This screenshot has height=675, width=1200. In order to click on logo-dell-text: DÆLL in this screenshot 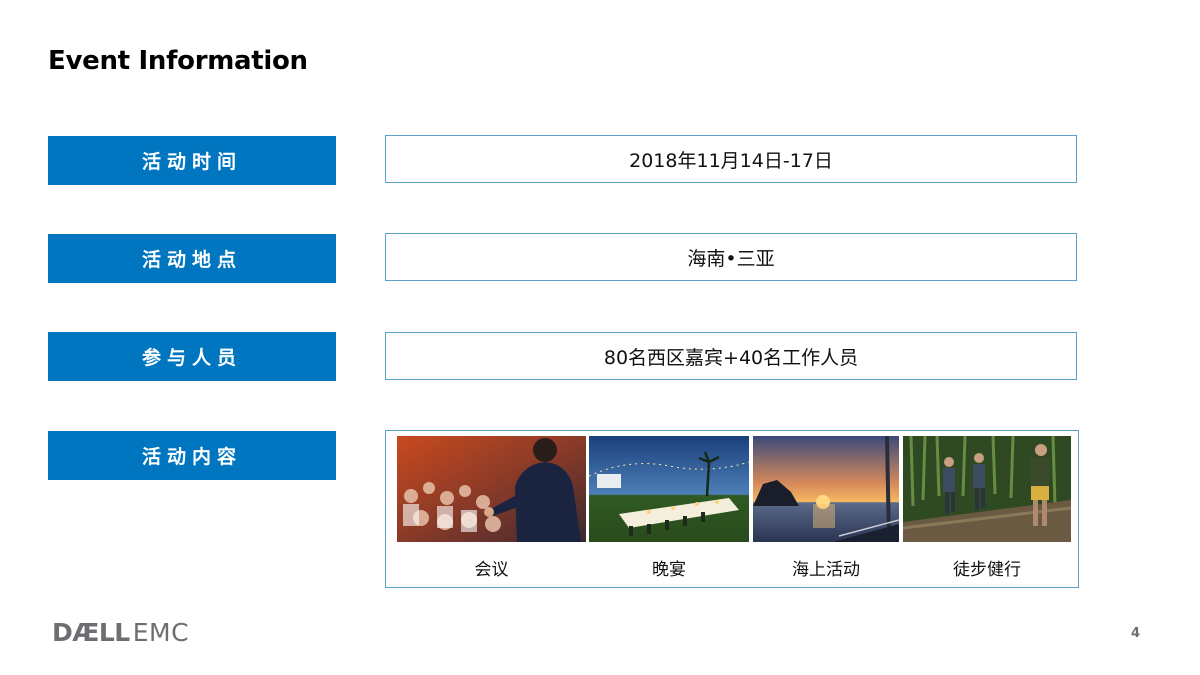, I will do `click(91, 632)`.